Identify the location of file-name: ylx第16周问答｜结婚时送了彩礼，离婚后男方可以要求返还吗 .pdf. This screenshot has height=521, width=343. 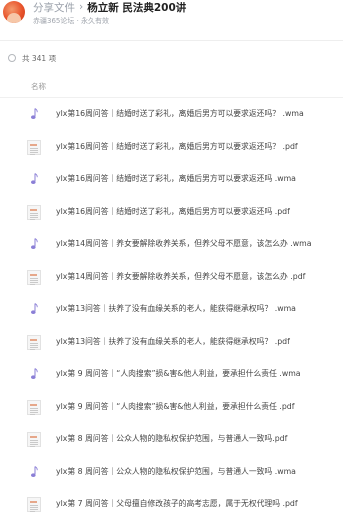
(173, 211).